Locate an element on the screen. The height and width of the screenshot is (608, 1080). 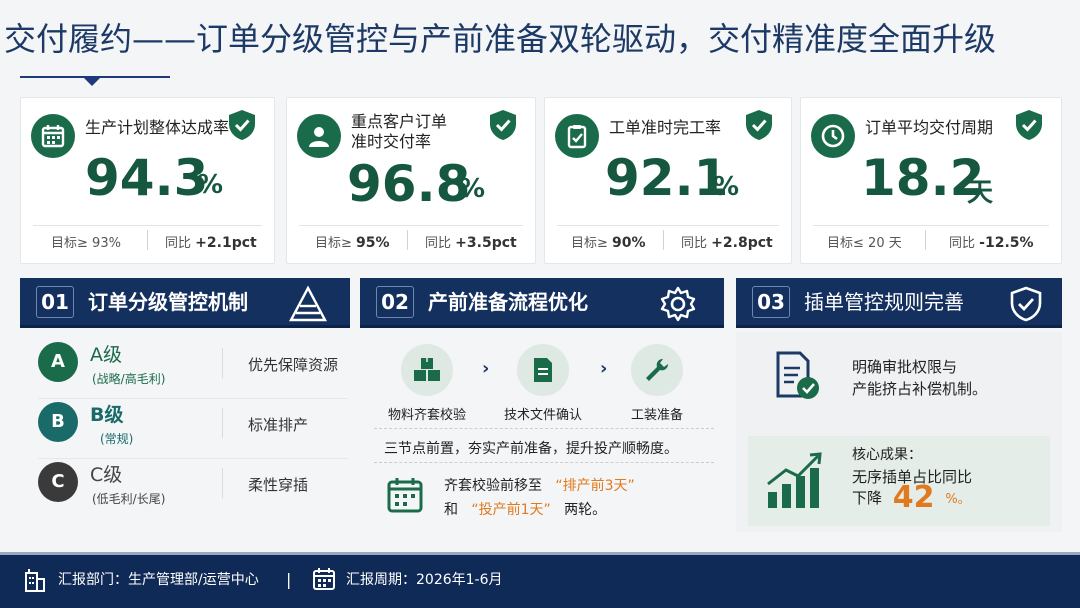
kpi-card-key-customer-ontime: 重点客户订单 准时交付率 96.8 % 目标≥ 95% 同比 +3.5pct is located at coordinates (411, 180).